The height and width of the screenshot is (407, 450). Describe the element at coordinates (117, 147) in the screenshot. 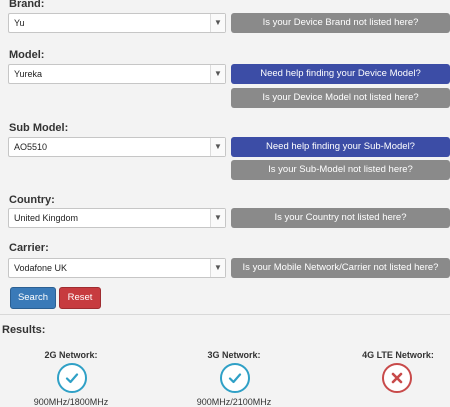

I see `submodel-select: AO5510 ▼` at that location.